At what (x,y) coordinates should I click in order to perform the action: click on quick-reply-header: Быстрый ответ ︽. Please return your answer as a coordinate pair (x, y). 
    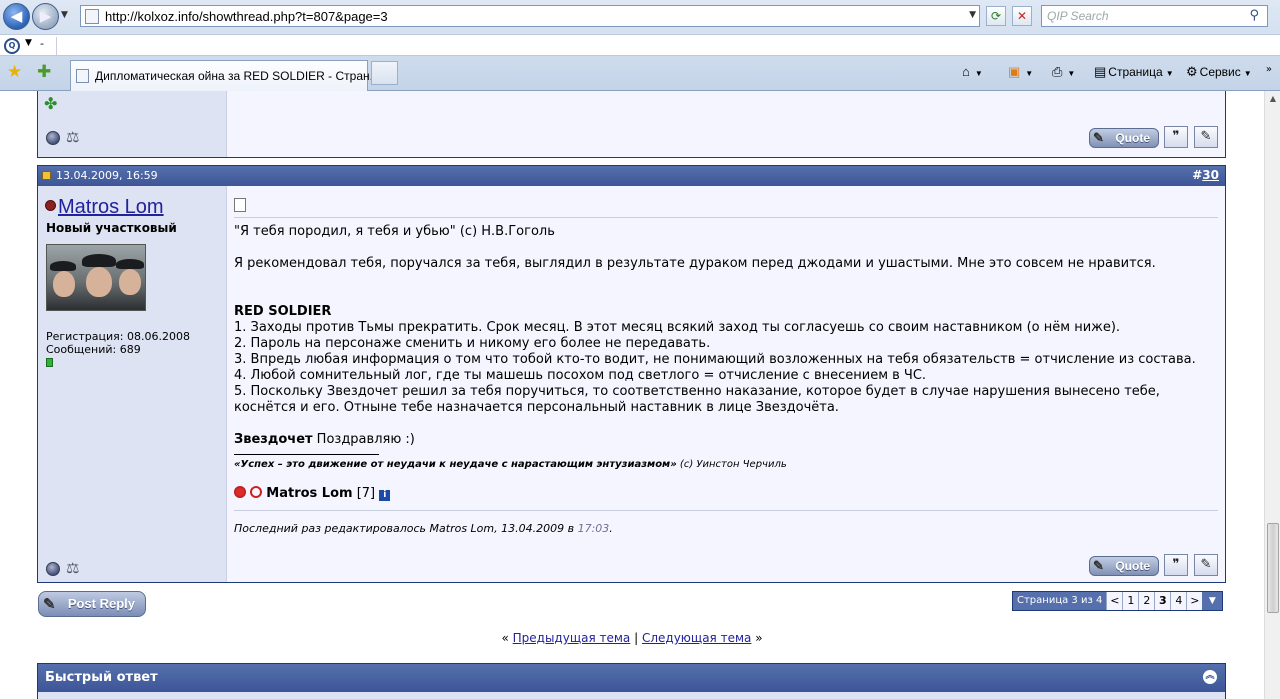
    Looking at the image, I should click on (631, 678).